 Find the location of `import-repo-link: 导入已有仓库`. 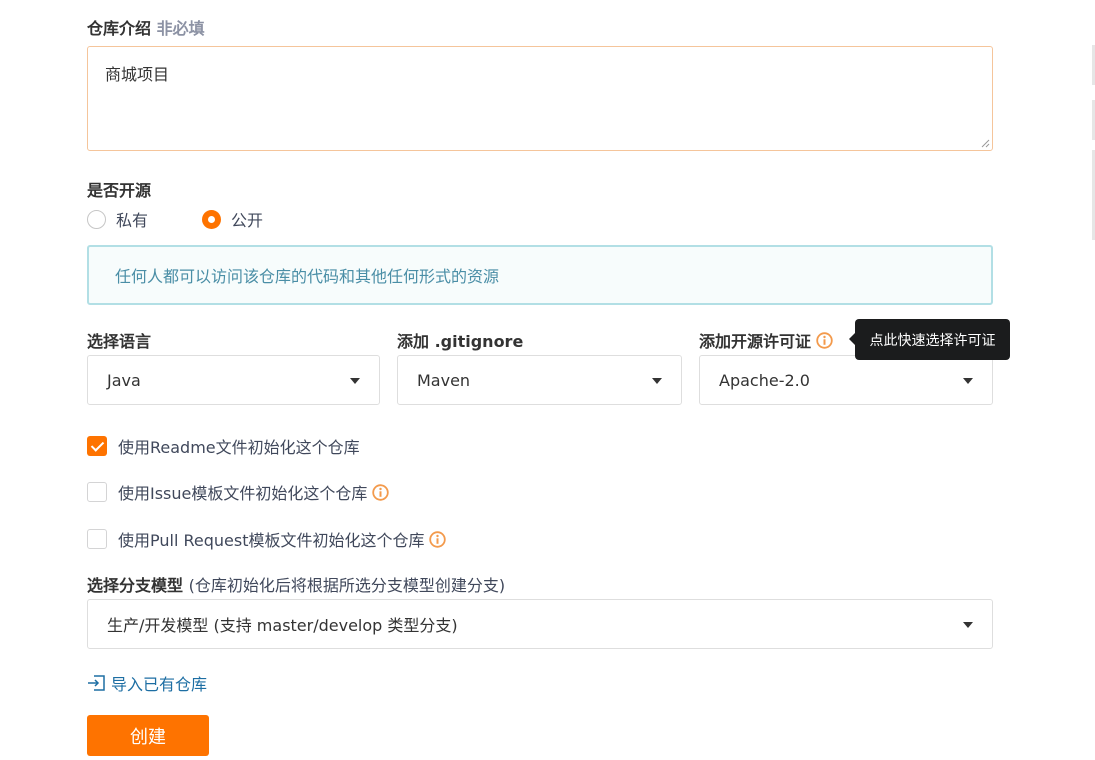

import-repo-link: 导入已有仓库 is located at coordinates (147, 683).